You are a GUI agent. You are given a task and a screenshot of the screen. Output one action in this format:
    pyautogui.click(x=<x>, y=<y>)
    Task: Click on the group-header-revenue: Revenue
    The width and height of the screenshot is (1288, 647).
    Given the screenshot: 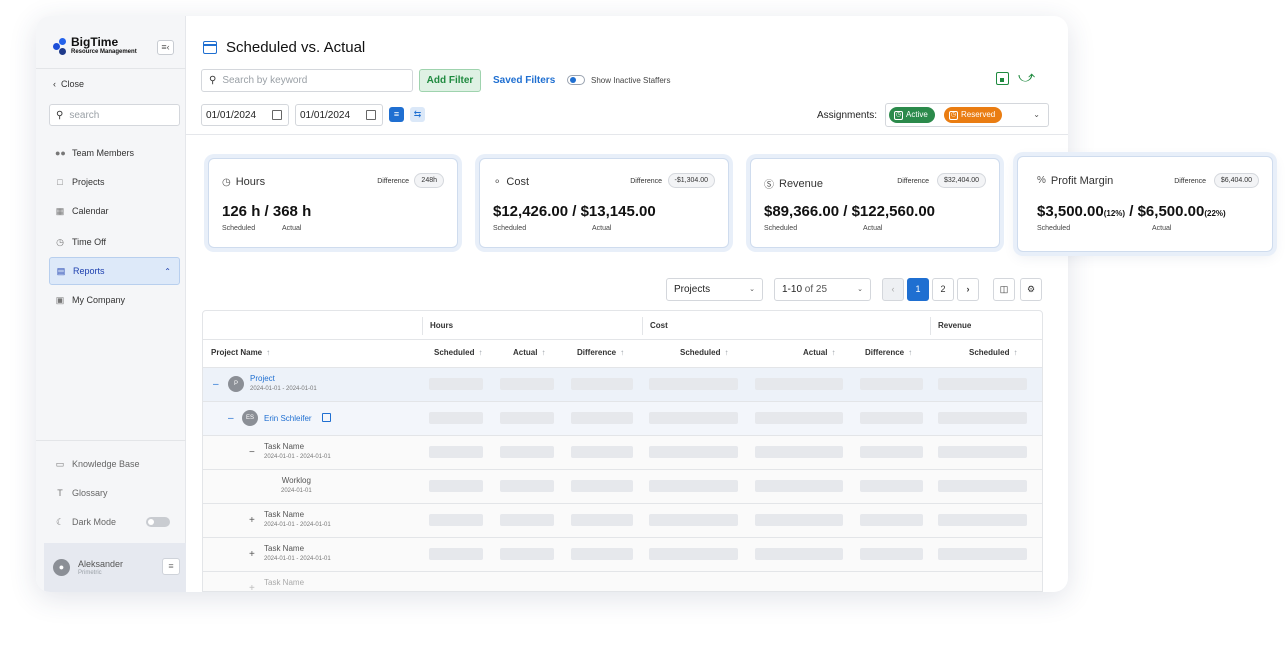 What is the action you would take?
    pyautogui.click(x=955, y=325)
    